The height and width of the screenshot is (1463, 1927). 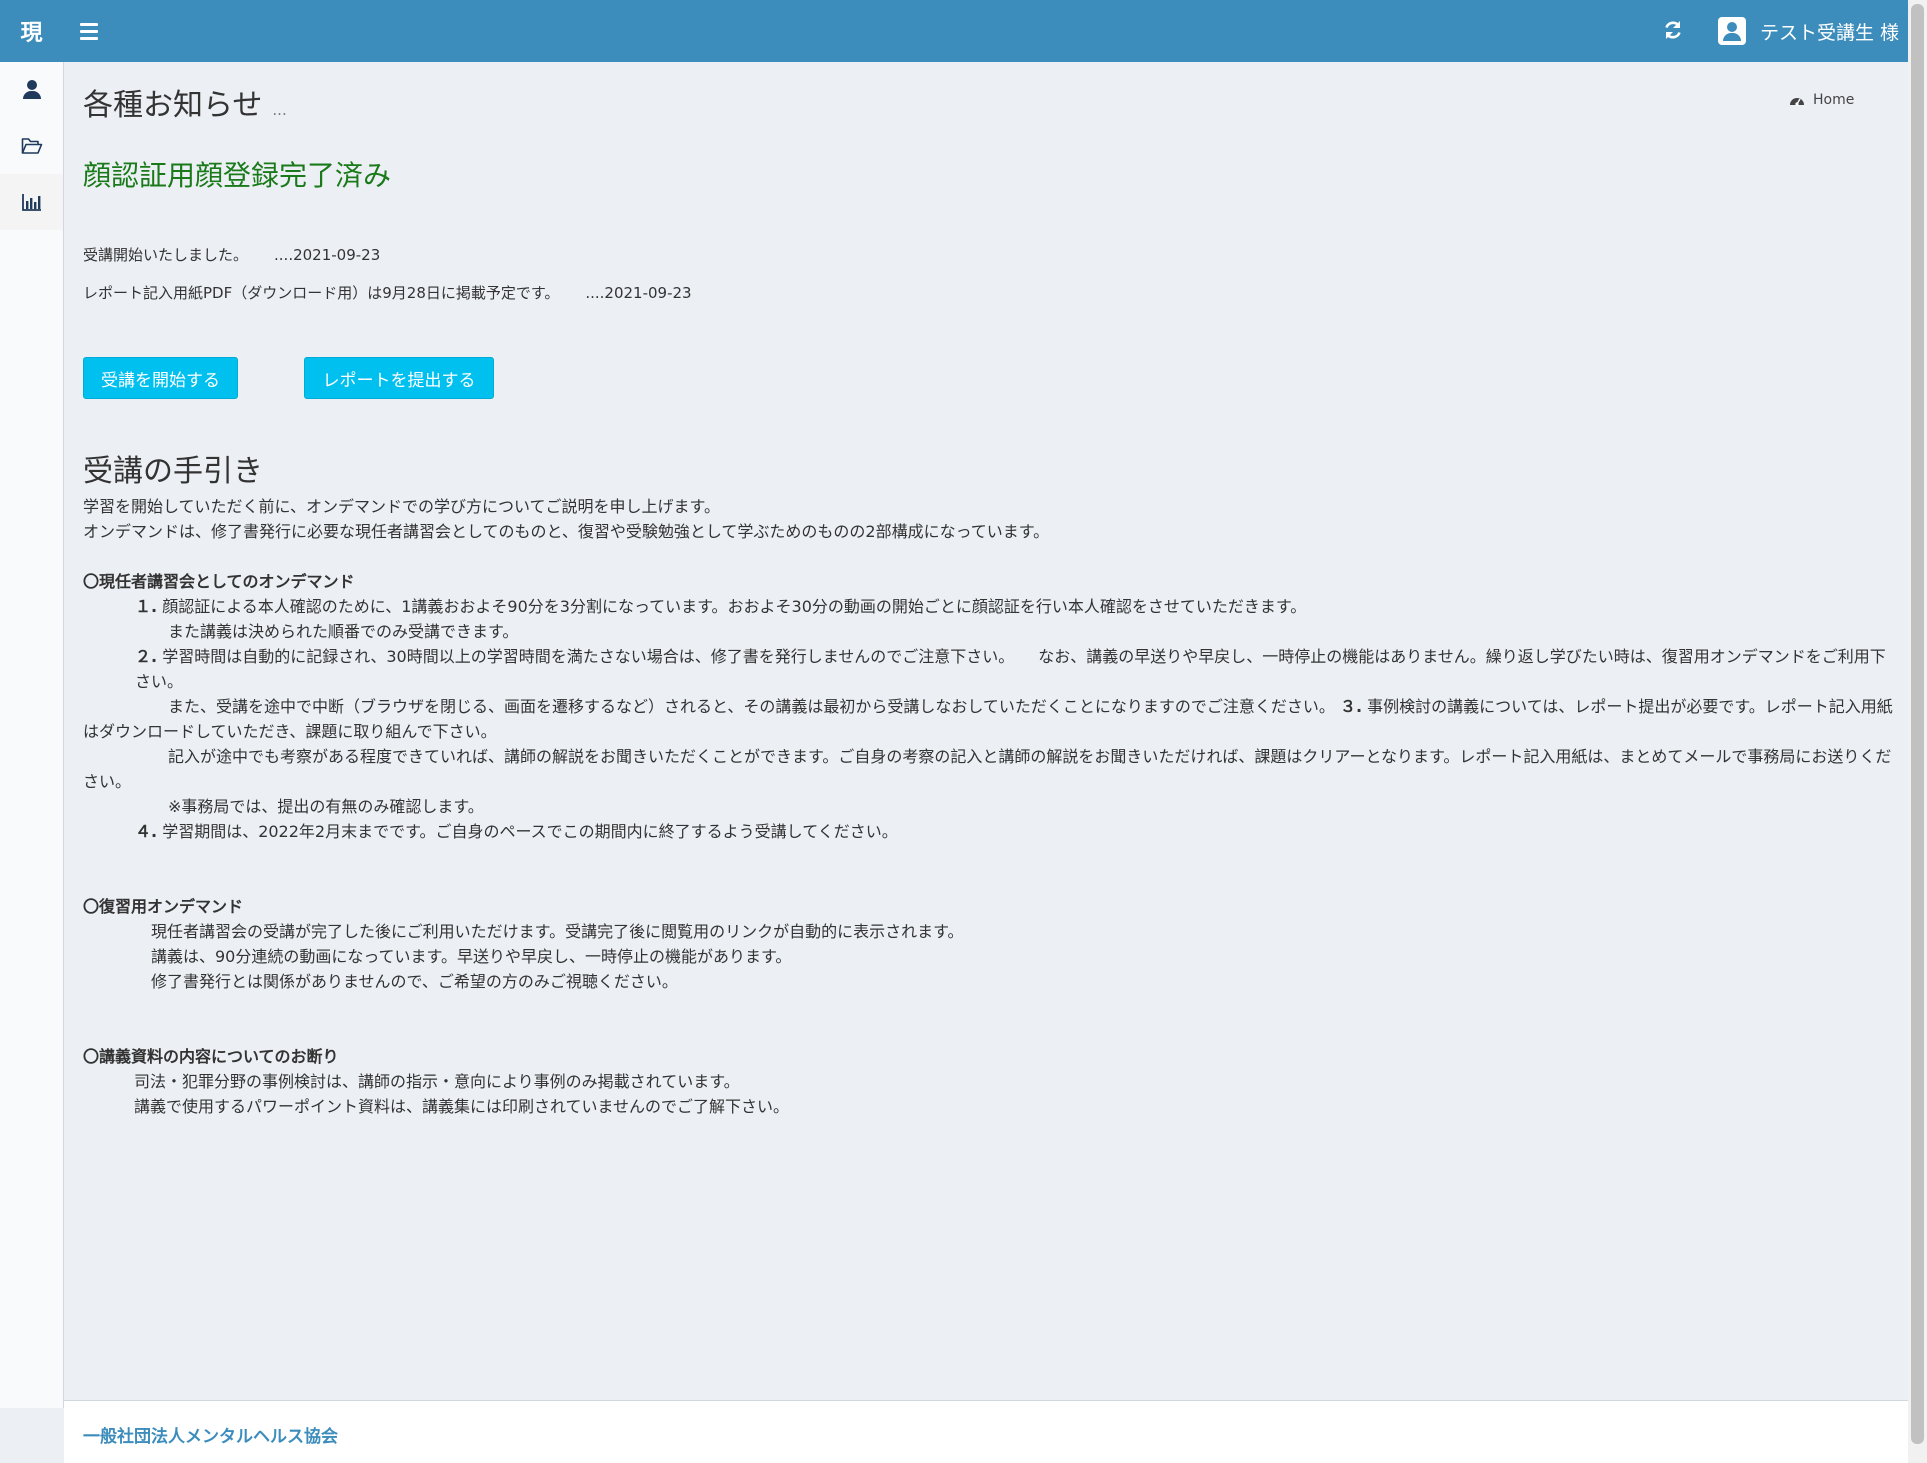 What do you see at coordinates (163, 906) in the screenshot?
I see `section-heading-review: 〇復習用オンデマンド` at bounding box center [163, 906].